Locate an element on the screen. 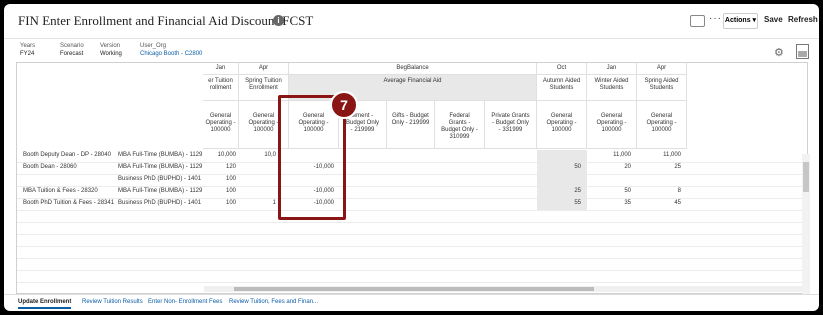 This screenshot has height=315, width=823. step-badge: 7 is located at coordinates (344, 105).